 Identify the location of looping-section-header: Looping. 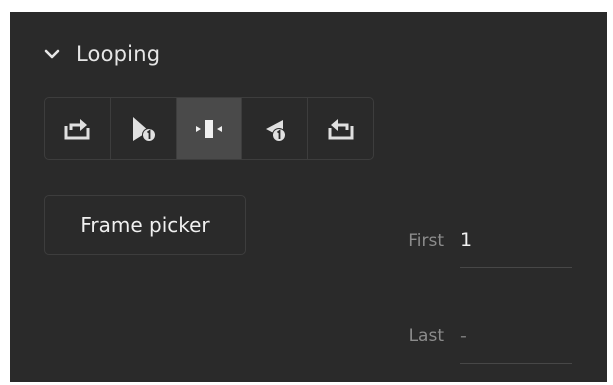
(101, 54).